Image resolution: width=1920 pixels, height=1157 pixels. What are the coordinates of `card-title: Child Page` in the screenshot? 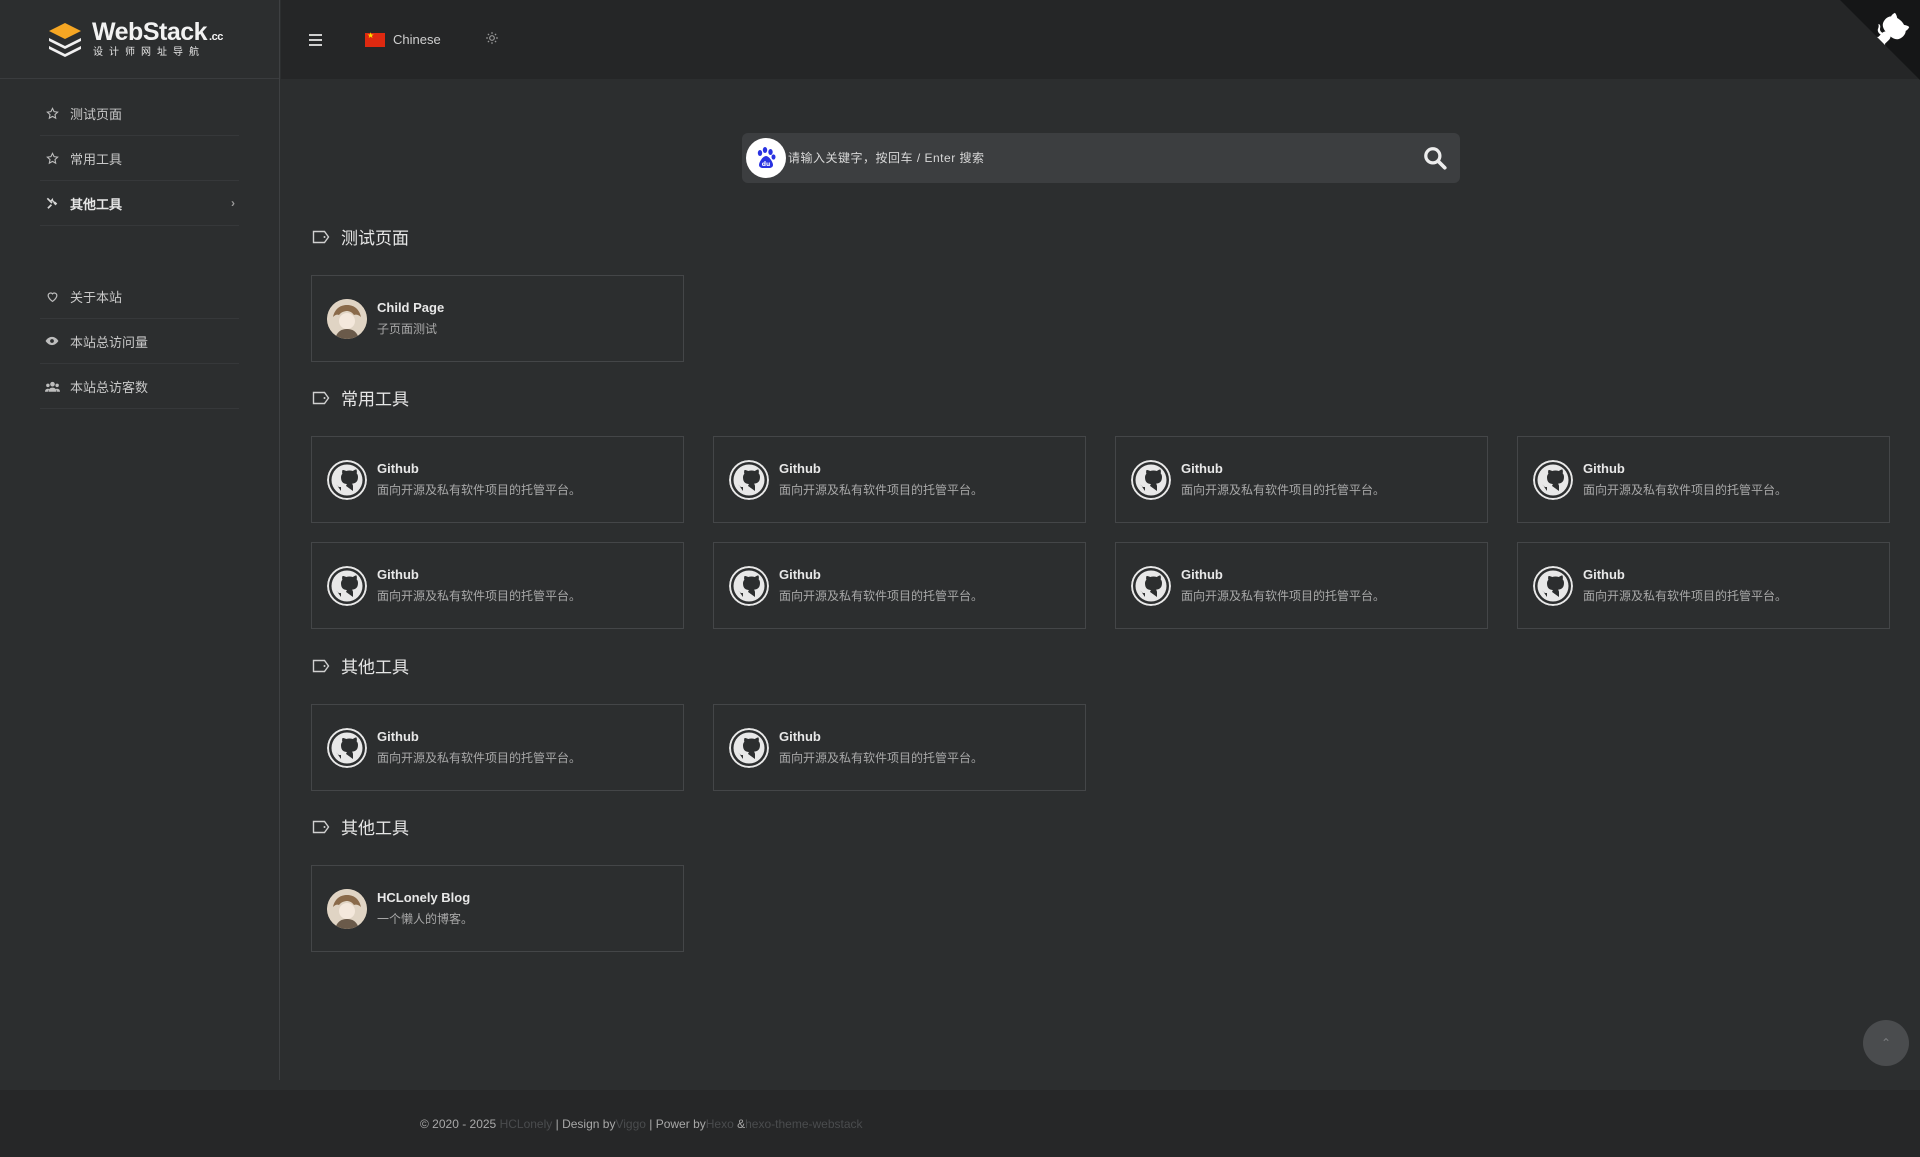 It's located at (411, 307).